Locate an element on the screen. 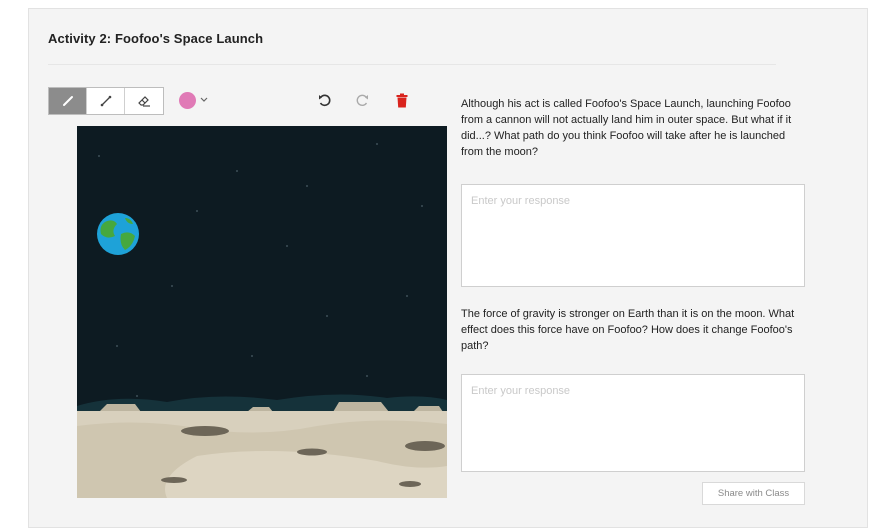 This screenshot has height=532, width=871. delete-button is located at coordinates (402, 100).